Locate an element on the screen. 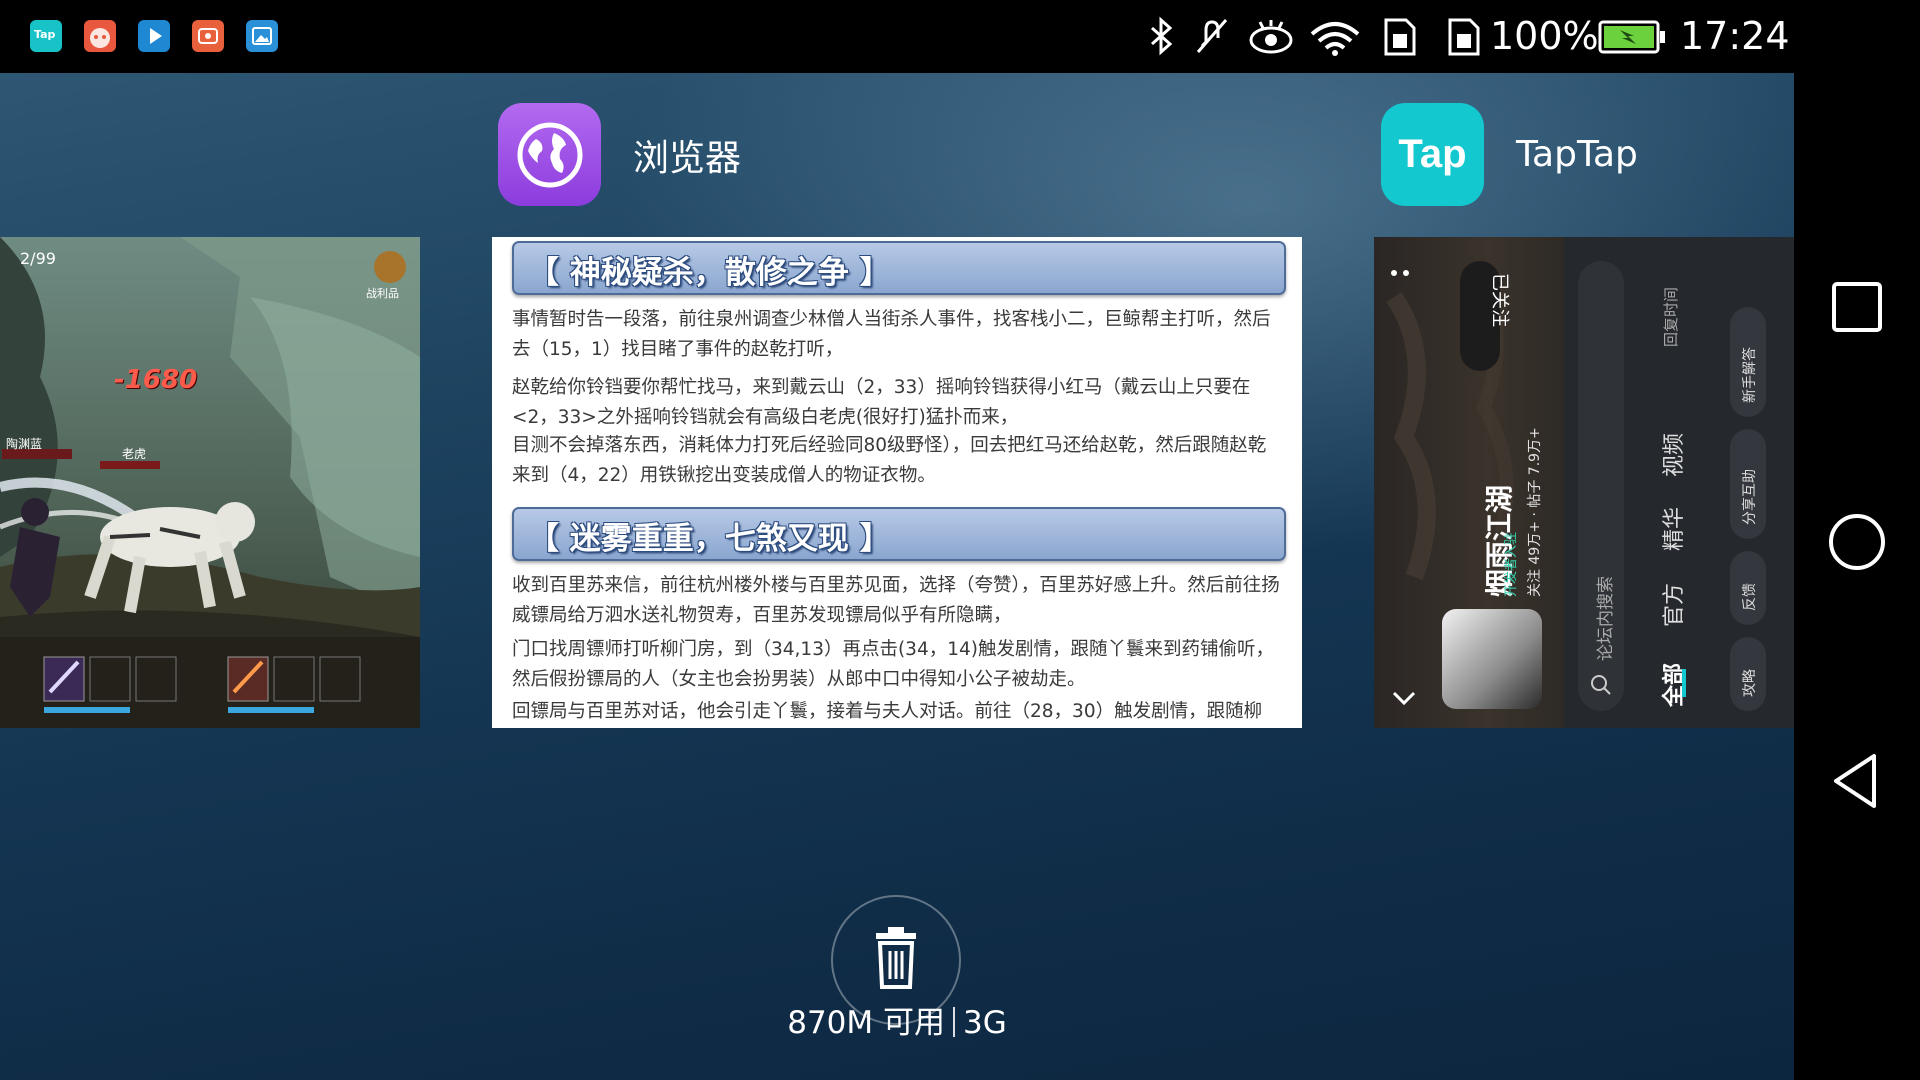 This screenshot has height=1080, width=1920. forum-banner: 已关注 烟雨江湖 开发者入驻 关注 49万+ · 帖子 7.9万+ is located at coordinates (1469, 482).